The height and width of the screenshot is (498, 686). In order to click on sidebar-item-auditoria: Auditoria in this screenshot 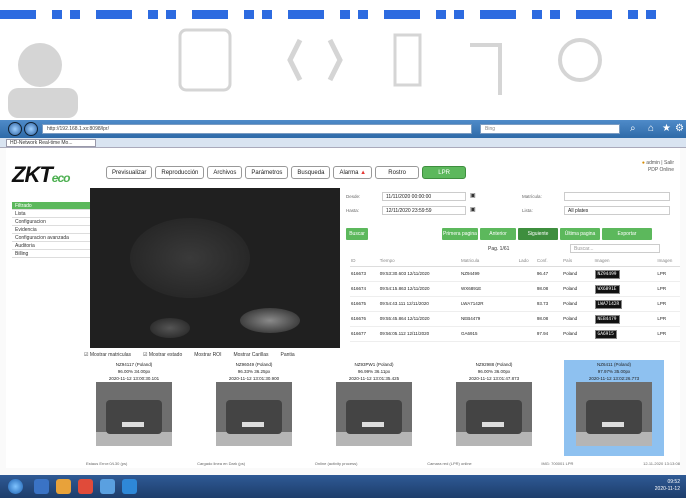, I will do `click(51, 246)`.